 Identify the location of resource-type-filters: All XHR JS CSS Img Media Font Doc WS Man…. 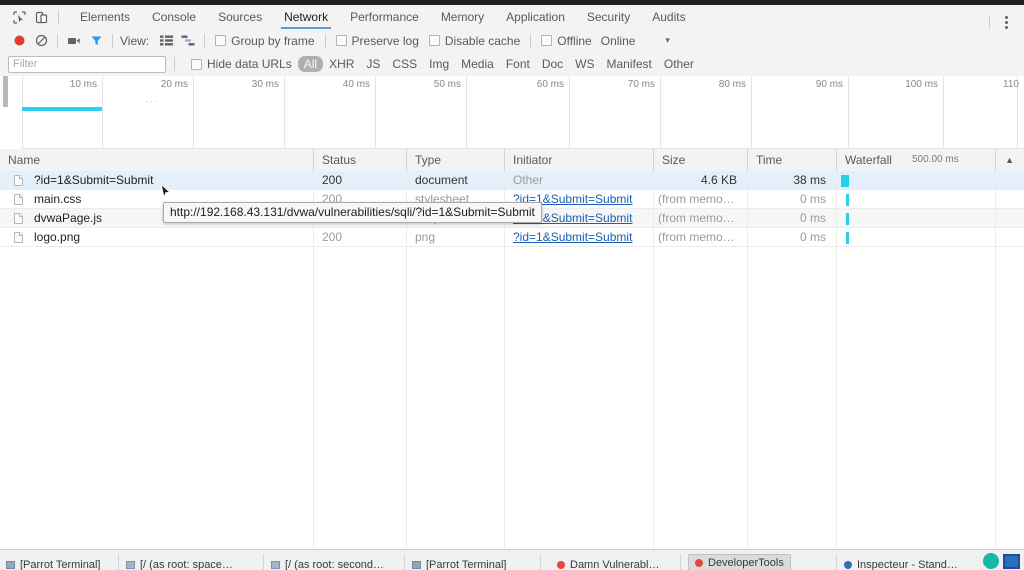
(498, 64).